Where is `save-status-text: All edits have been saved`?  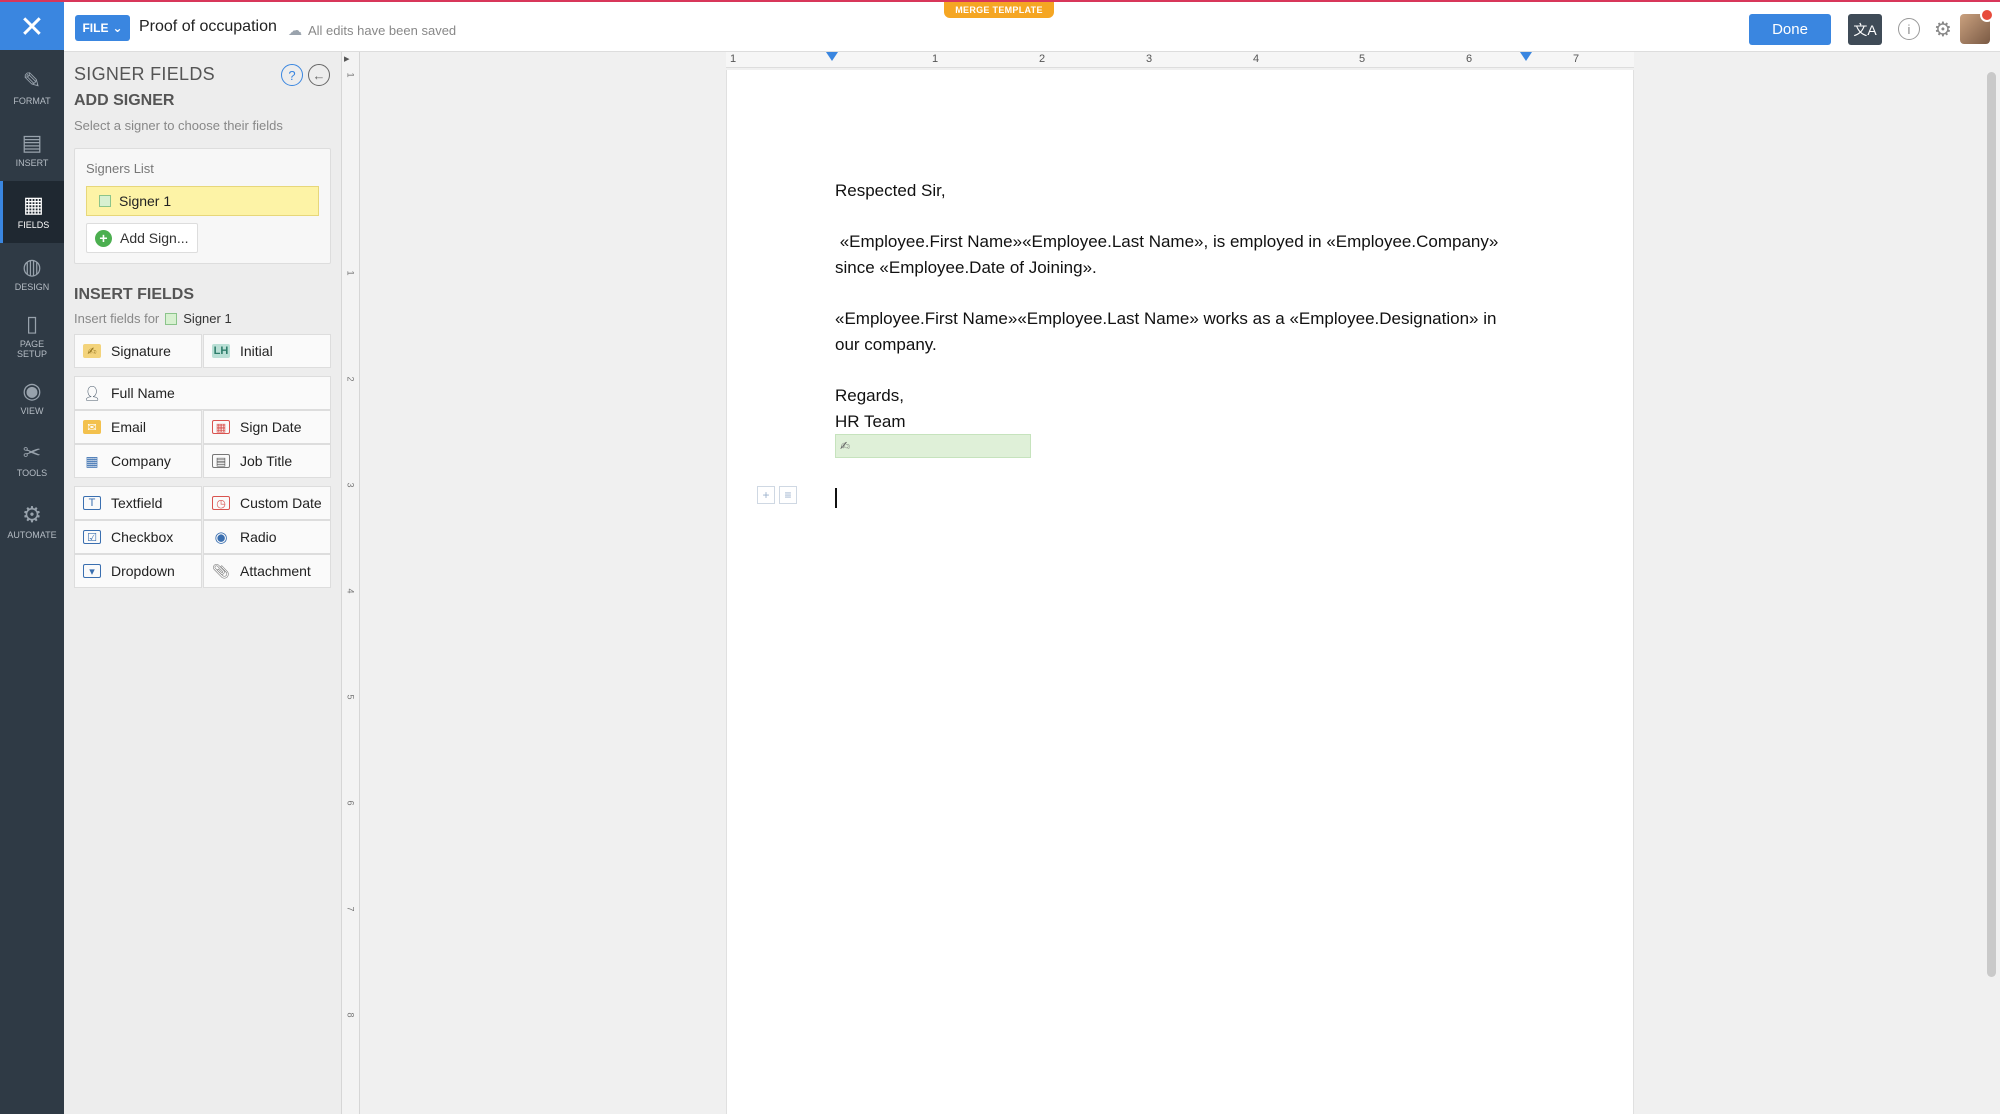
save-status-text: All edits have been saved is located at coordinates (382, 30).